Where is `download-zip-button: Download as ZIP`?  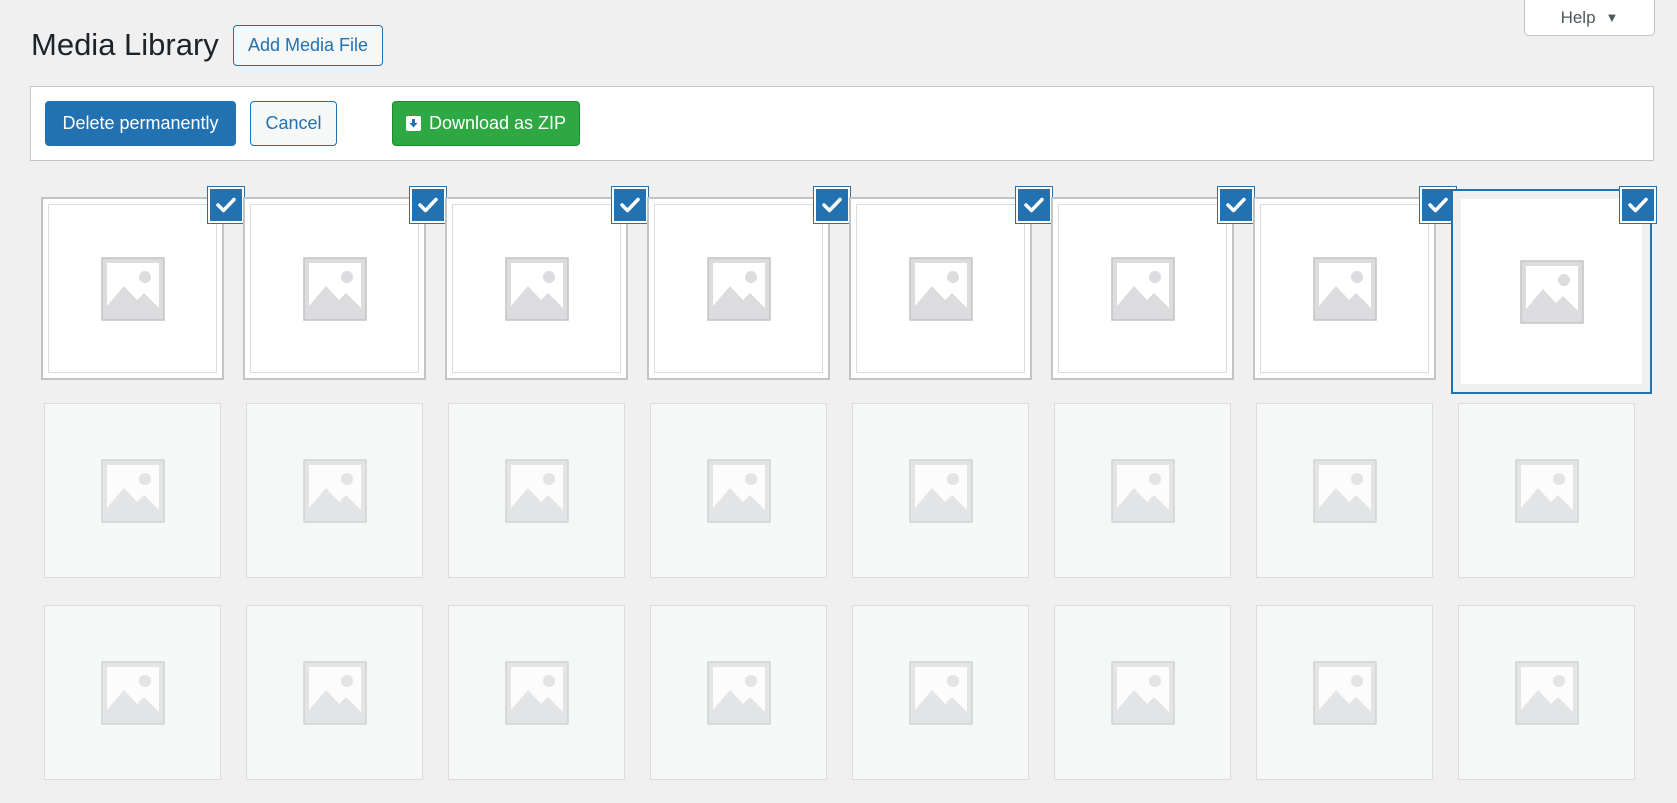
download-zip-button: Download as ZIP is located at coordinates (486, 123).